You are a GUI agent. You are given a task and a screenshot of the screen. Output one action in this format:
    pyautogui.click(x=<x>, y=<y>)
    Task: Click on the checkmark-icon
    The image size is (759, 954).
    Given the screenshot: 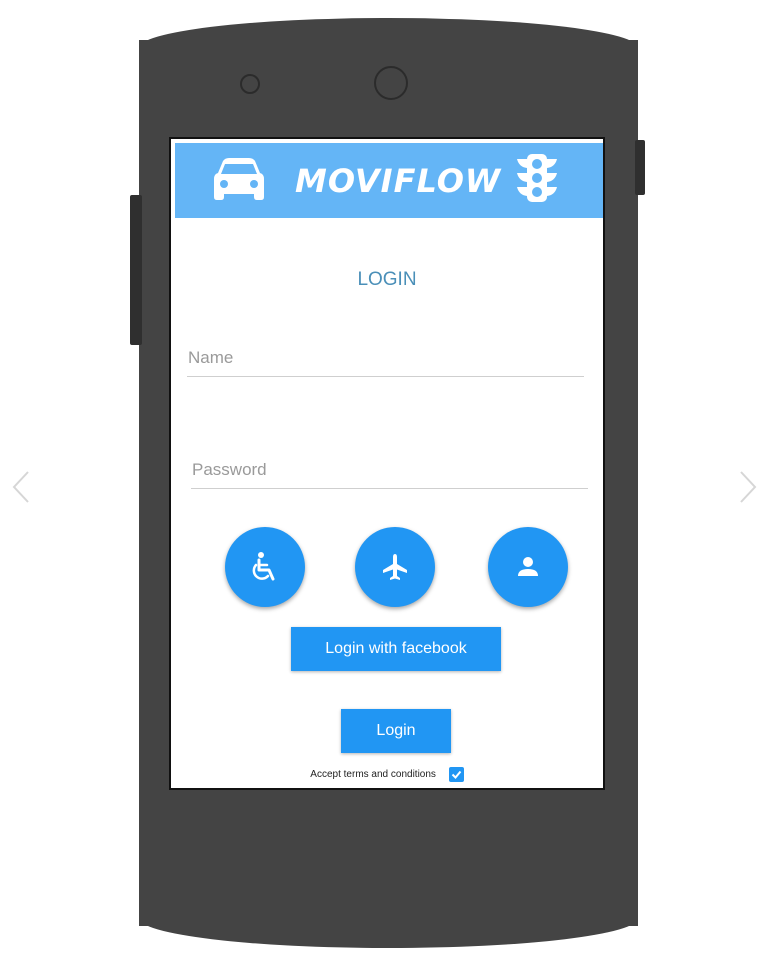 What is the action you would take?
    pyautogui.click(x=456, y=774)
    